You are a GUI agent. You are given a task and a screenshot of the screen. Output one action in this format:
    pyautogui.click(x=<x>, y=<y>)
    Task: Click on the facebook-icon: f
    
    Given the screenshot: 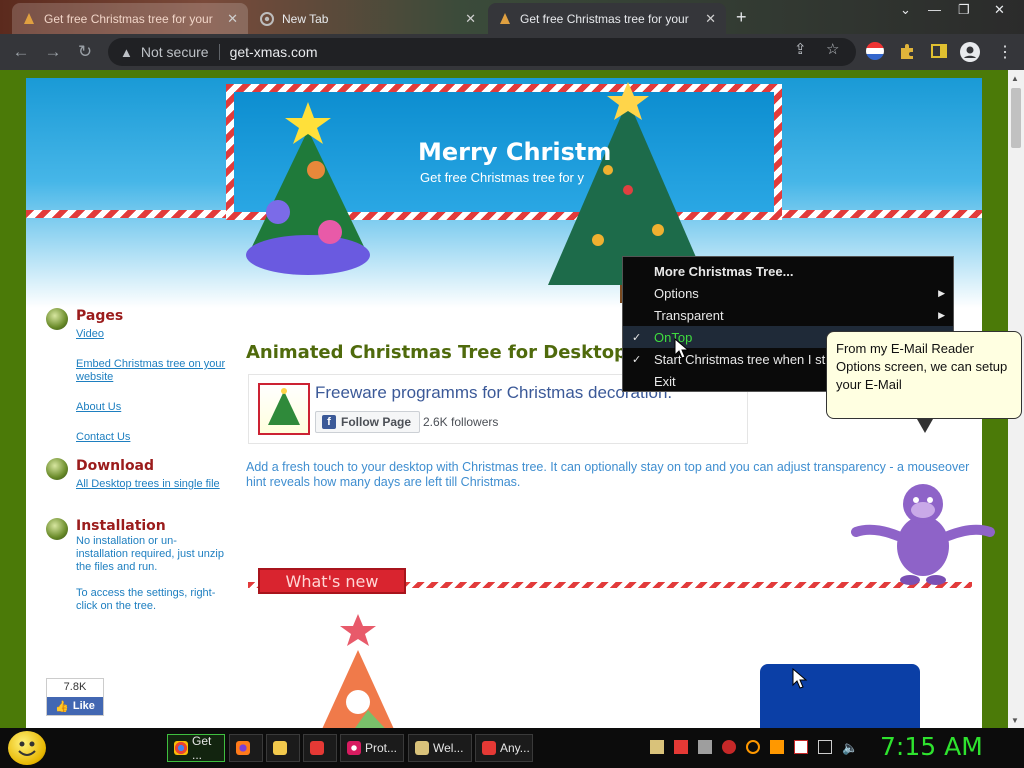 What is the action you would take?
    pyautogui.click(x=329, y=422)
    